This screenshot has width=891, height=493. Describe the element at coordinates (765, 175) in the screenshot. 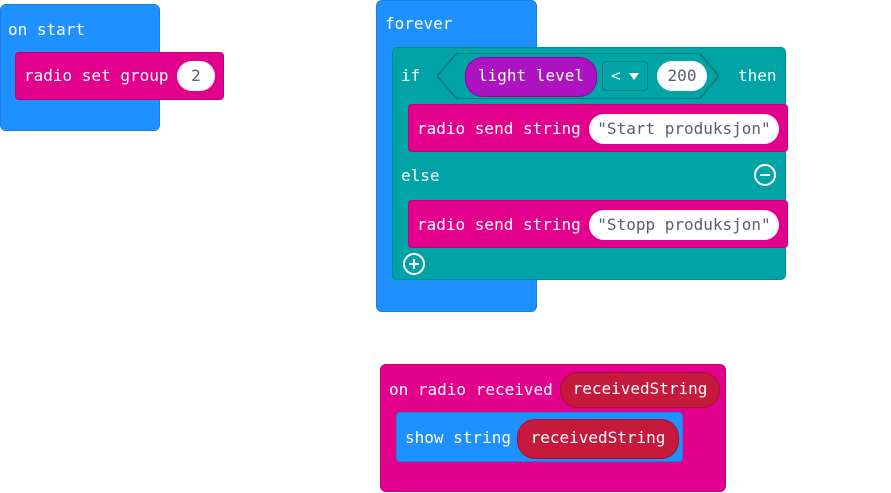

I see `remove-else-icon` at that location.